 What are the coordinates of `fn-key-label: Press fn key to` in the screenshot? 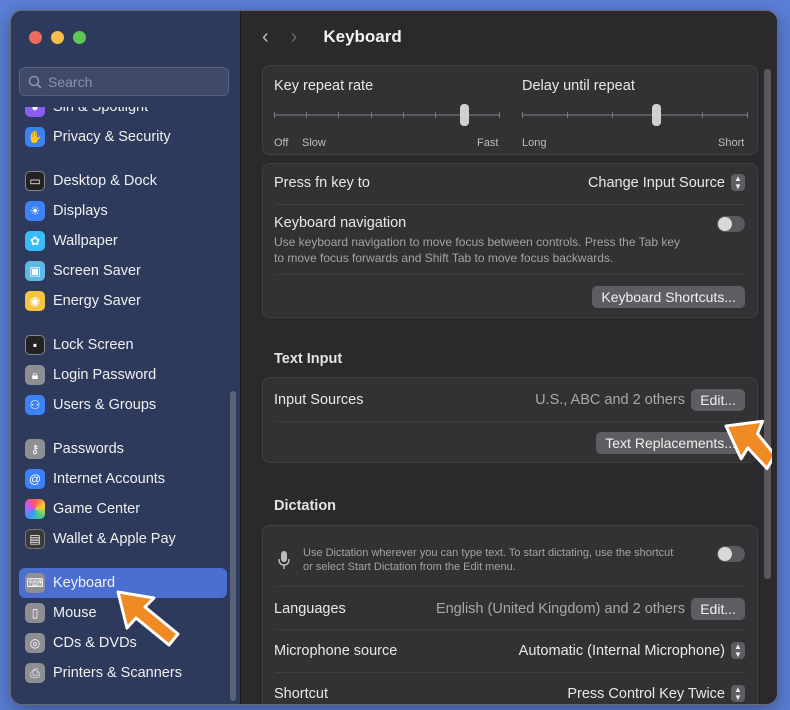 It's located at (322, 183).